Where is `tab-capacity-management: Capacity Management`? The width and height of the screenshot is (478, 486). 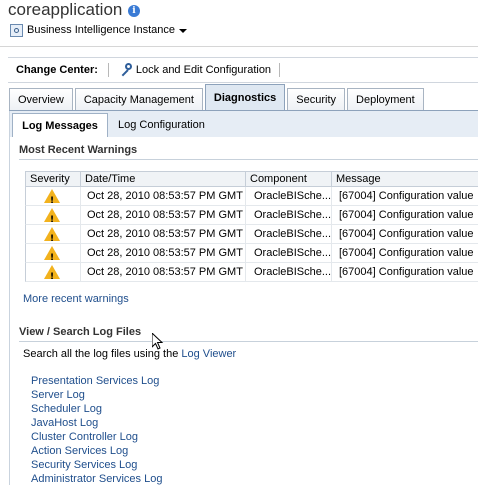 tab-capacity-management: Capacity Management is located at coordinates (138, 99).